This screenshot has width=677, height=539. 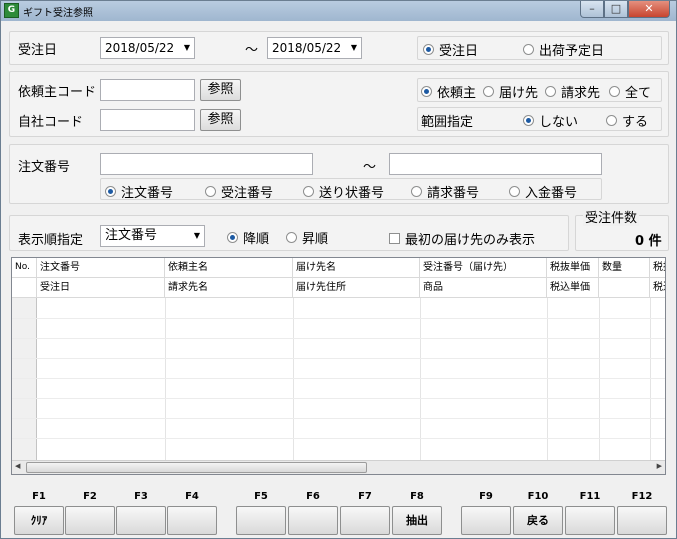 I want to click on f7-button, so click(x=365, y=520).